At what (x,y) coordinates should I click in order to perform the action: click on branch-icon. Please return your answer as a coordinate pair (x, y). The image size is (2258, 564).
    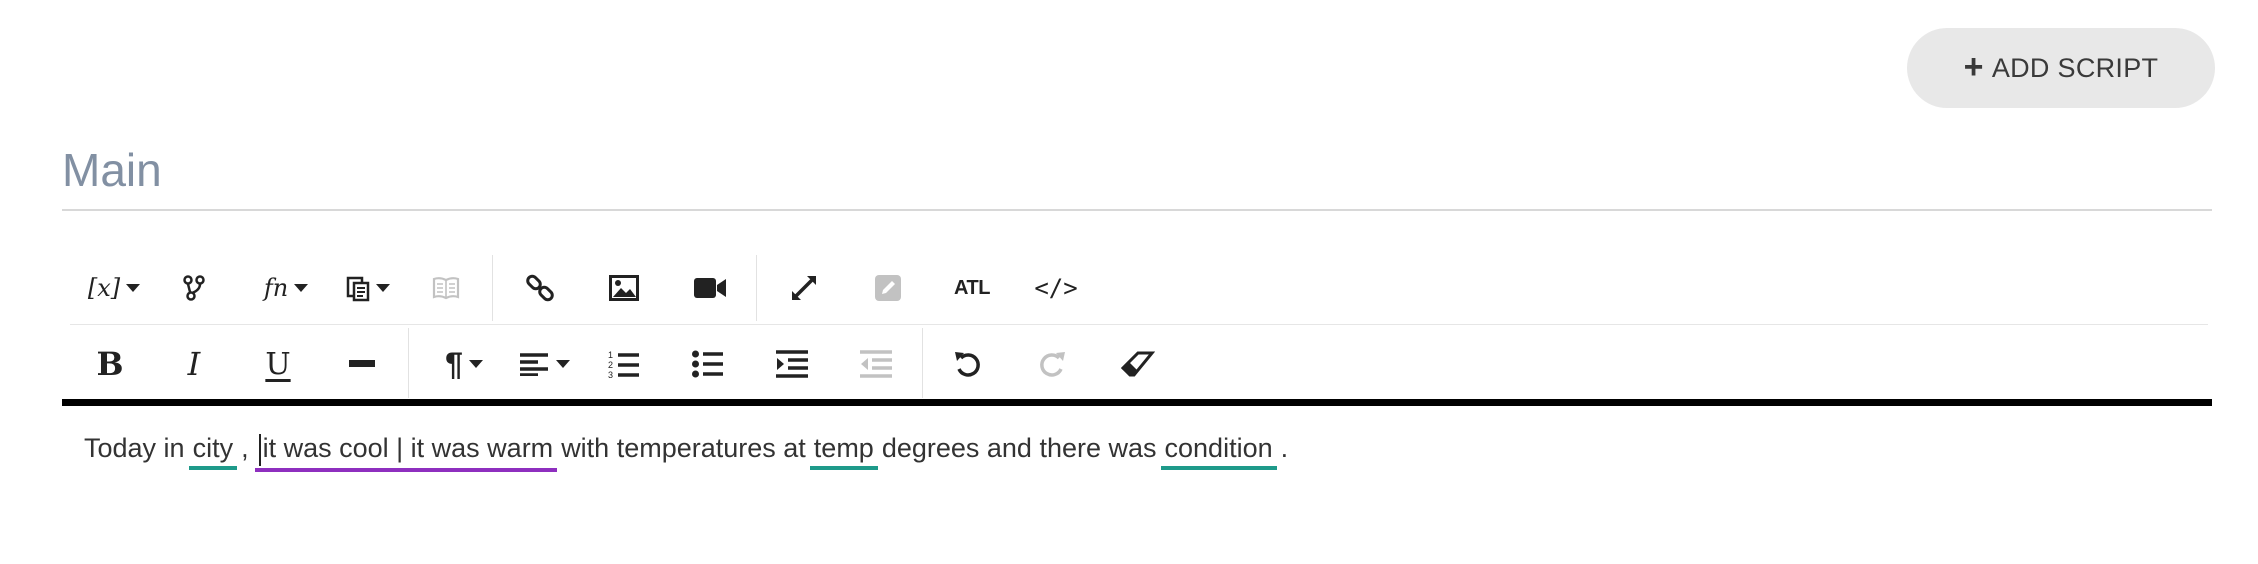
    Looking at the image, I should click on (194, 288).